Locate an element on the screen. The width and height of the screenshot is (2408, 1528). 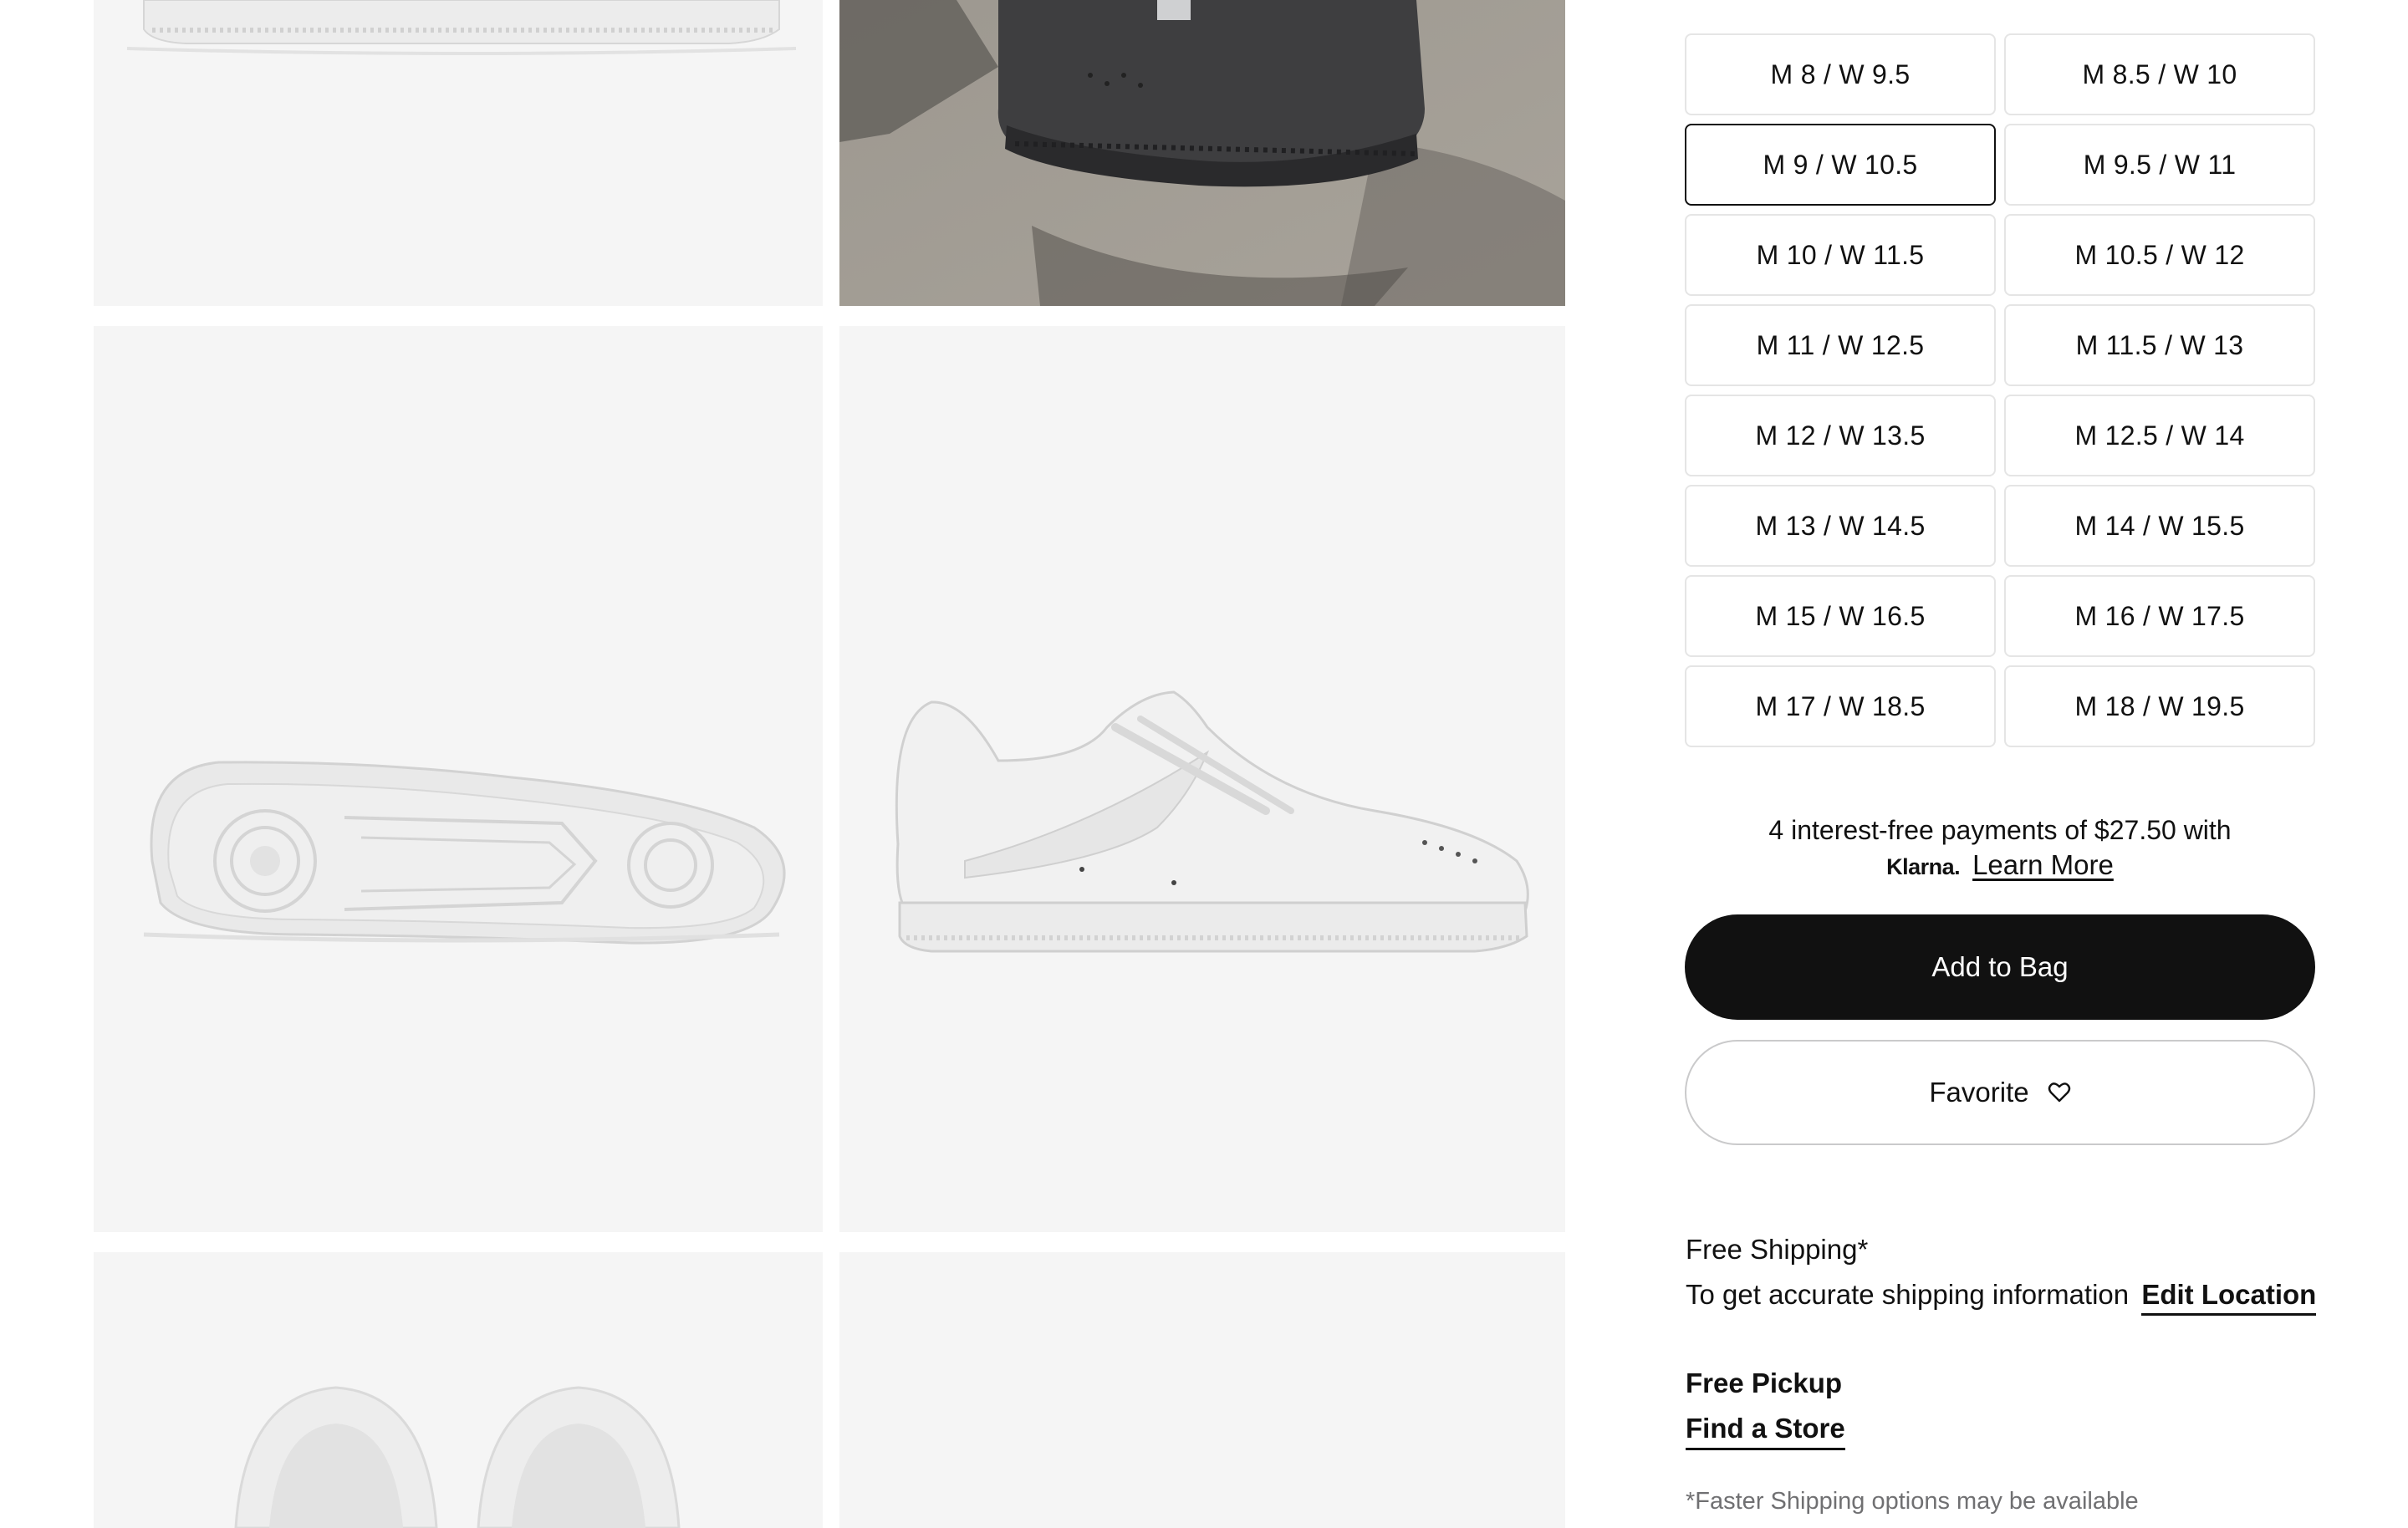
klarna-logo: Klarna. is located at coordinates (1924, 867).